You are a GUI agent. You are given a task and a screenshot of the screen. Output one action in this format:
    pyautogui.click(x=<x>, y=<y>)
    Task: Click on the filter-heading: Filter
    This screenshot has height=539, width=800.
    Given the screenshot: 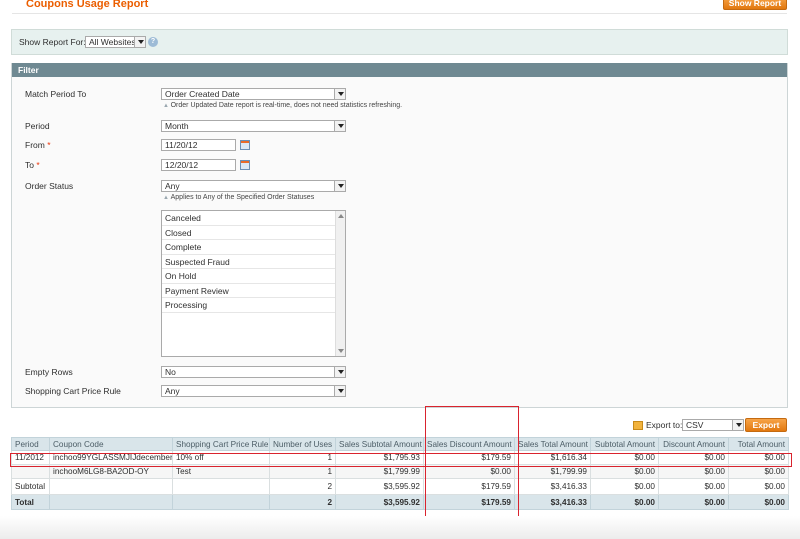 What is the action you would take?
    pyautogui.click(x=399, y=70)
    